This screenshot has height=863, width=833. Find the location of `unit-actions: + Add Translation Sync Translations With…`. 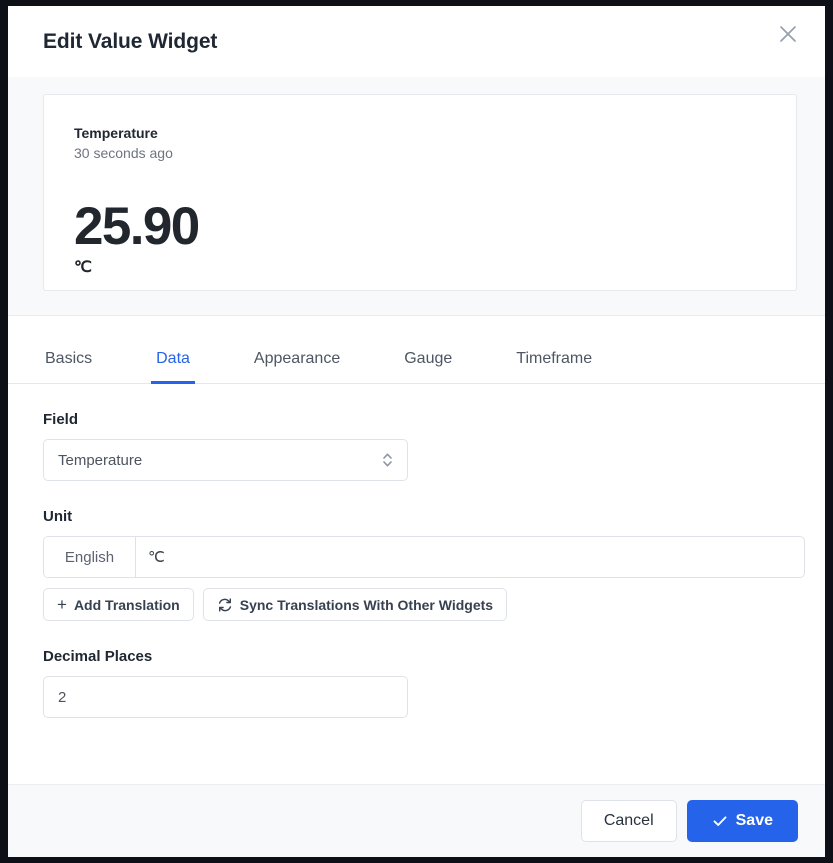

unit-actions: + Add Translation Sync Translations With… is located at coordinates (420, 604).